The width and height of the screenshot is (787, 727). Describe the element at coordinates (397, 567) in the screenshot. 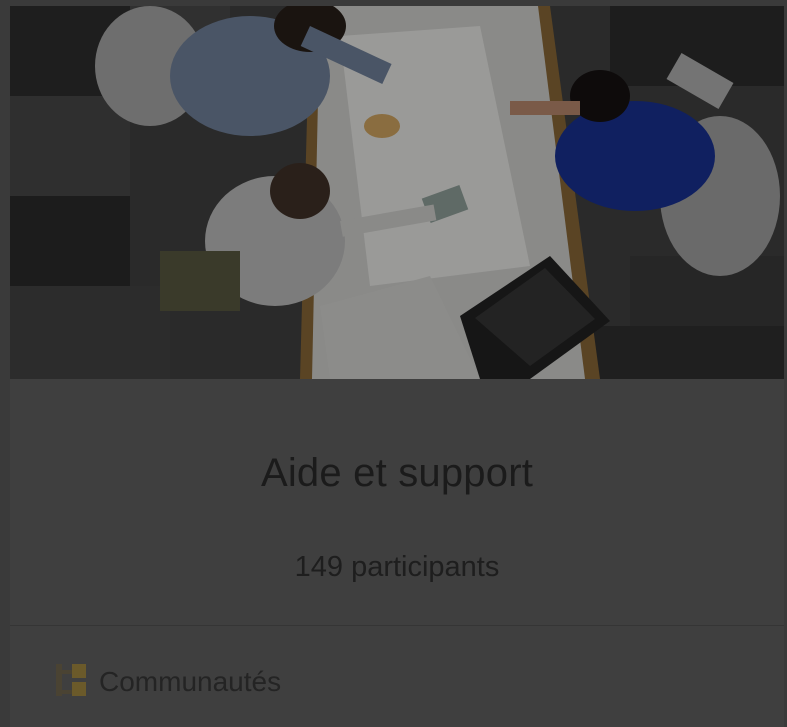

I see `participants-count: 149 participants` at that location.